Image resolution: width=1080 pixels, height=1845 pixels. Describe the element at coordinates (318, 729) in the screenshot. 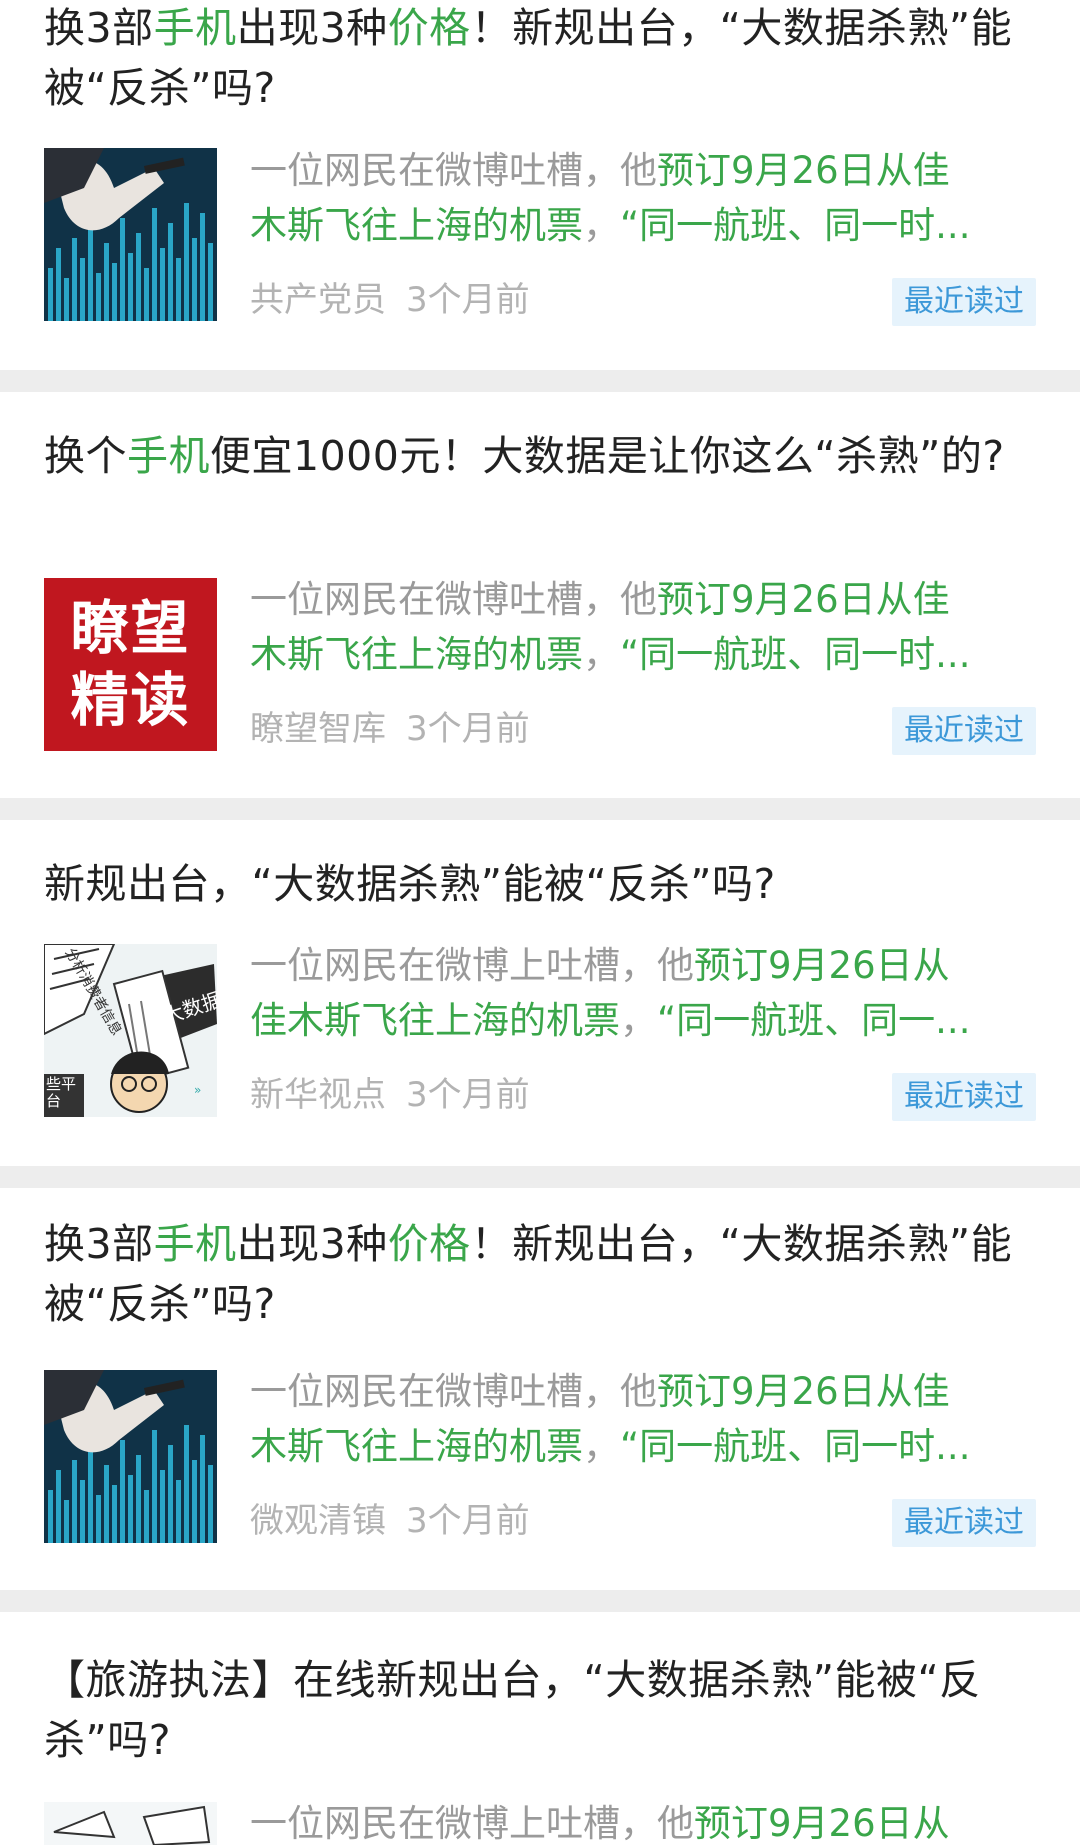

I see `article-source: 瞭望智库` at that location.